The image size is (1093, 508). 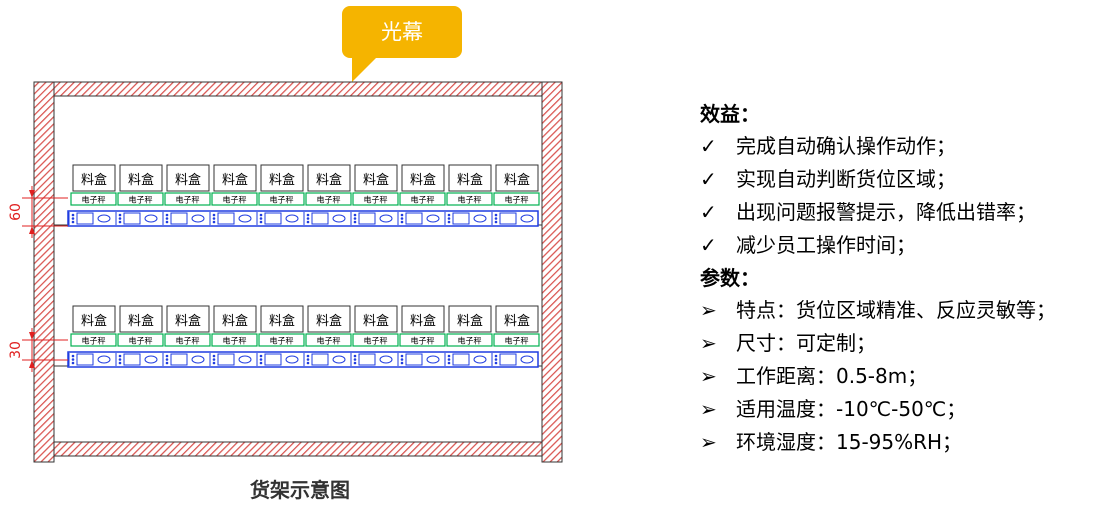 I want to click on benefit-item: ✓ 减少员工操作时间；, so click(x=896, y=245).